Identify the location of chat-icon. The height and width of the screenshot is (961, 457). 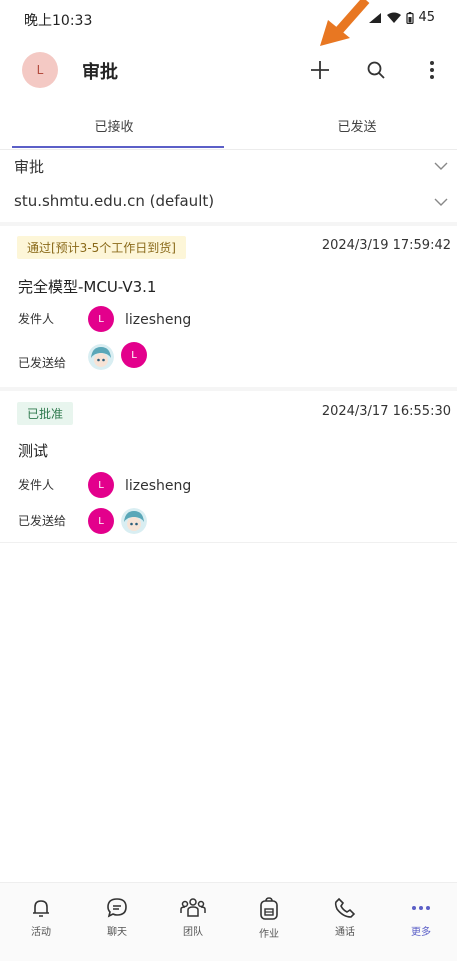
(117, 908).